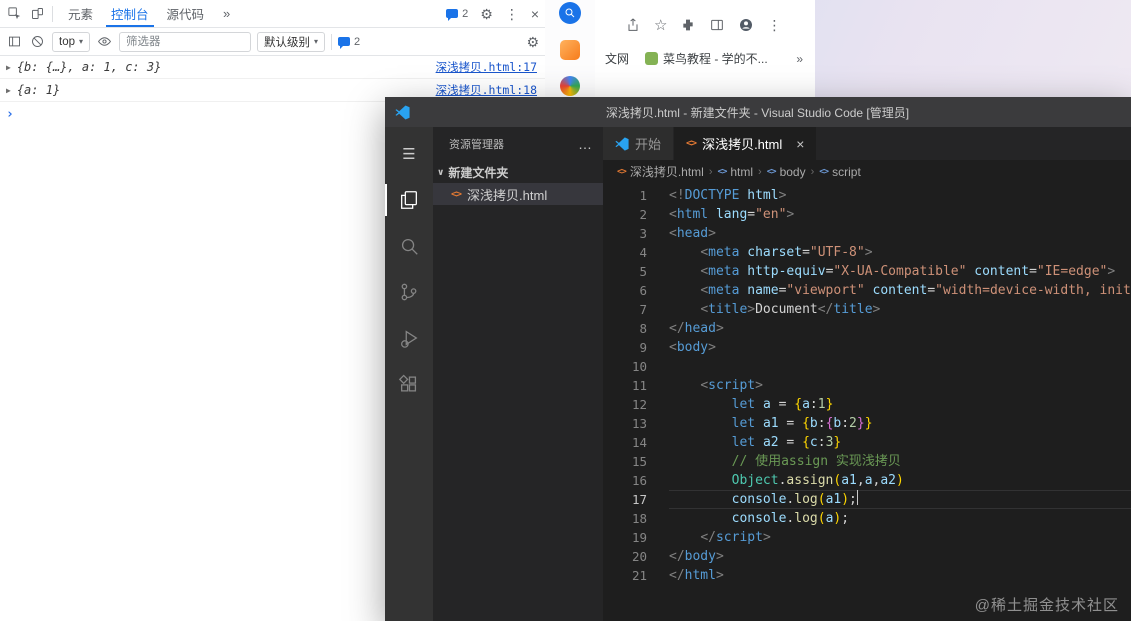 This screenshot has width=1131, height=621. What do you see at coordinates (104, 41) in the screenshot?
I see `live-expression-eye-icon` at bounding box center [104, 41].